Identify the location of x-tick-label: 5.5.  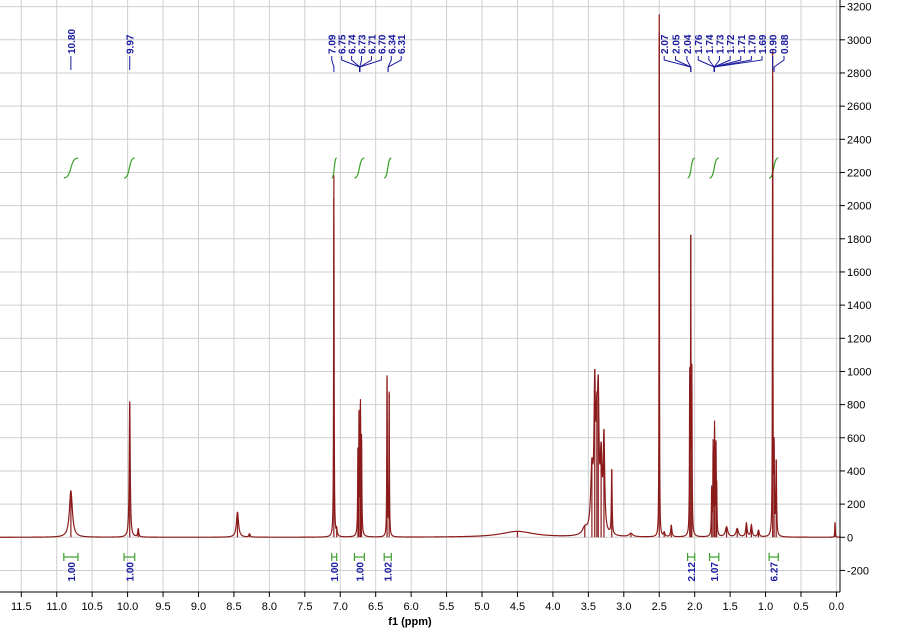
(446, 607).